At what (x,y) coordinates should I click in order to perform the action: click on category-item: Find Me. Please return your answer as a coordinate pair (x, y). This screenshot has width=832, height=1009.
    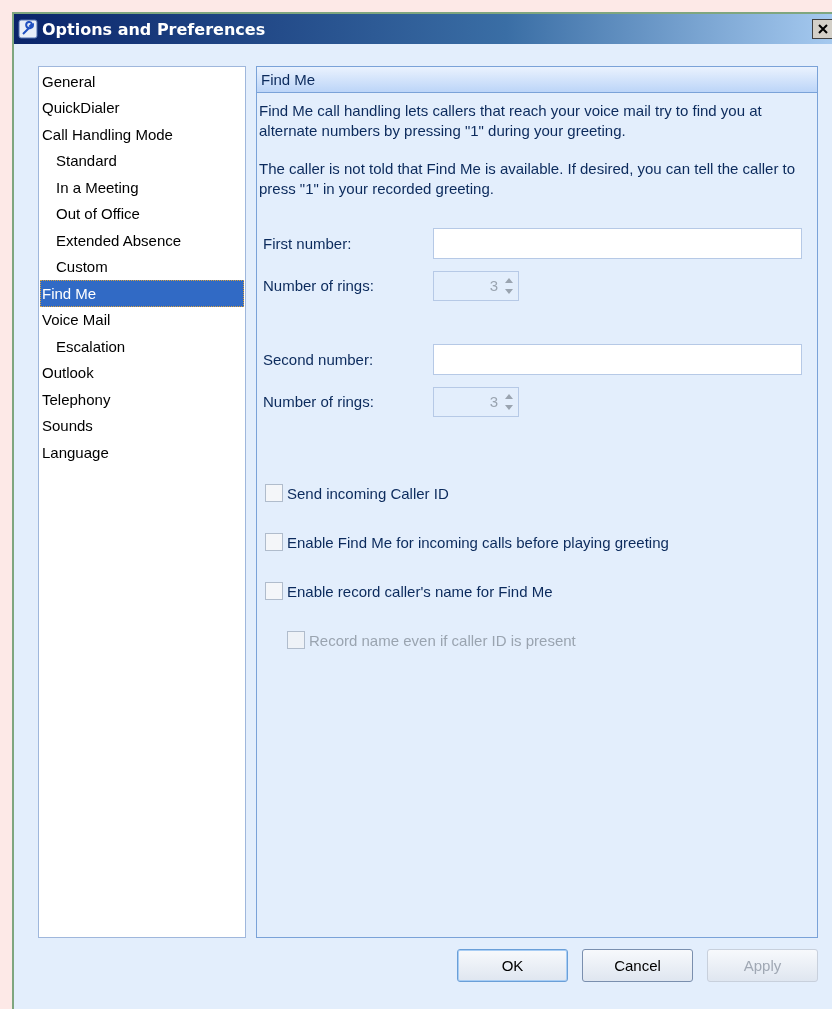
    Looking at the image, I should click on (142, 293).